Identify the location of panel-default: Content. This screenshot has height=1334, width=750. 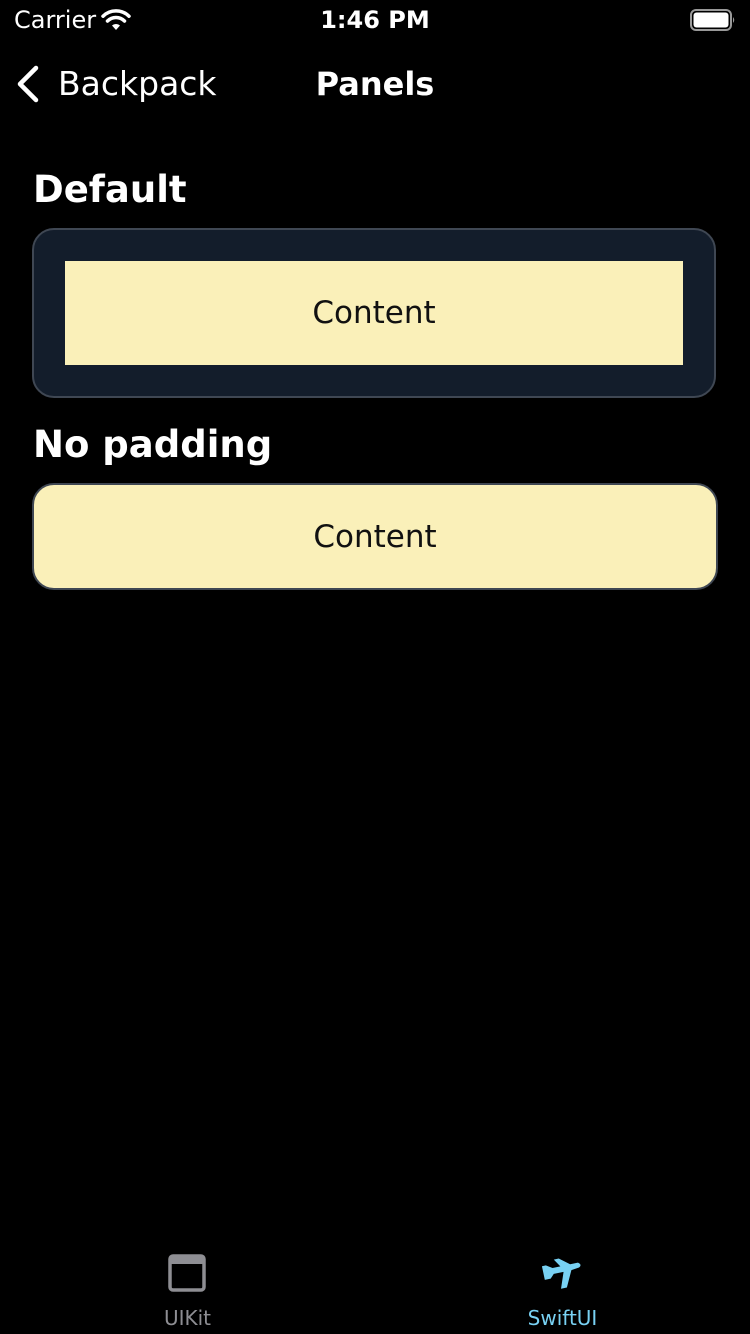
(374, 313).